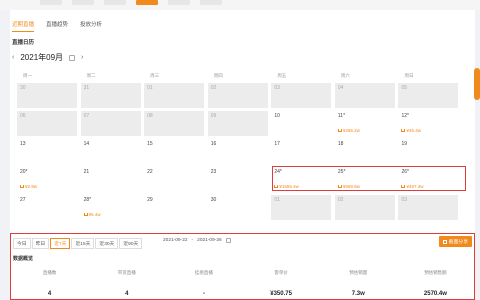  What do you see at coordinates (238, 179) in the screenshot?
I see `calendar-day-cell: 23` at bounding box center [238, 179].